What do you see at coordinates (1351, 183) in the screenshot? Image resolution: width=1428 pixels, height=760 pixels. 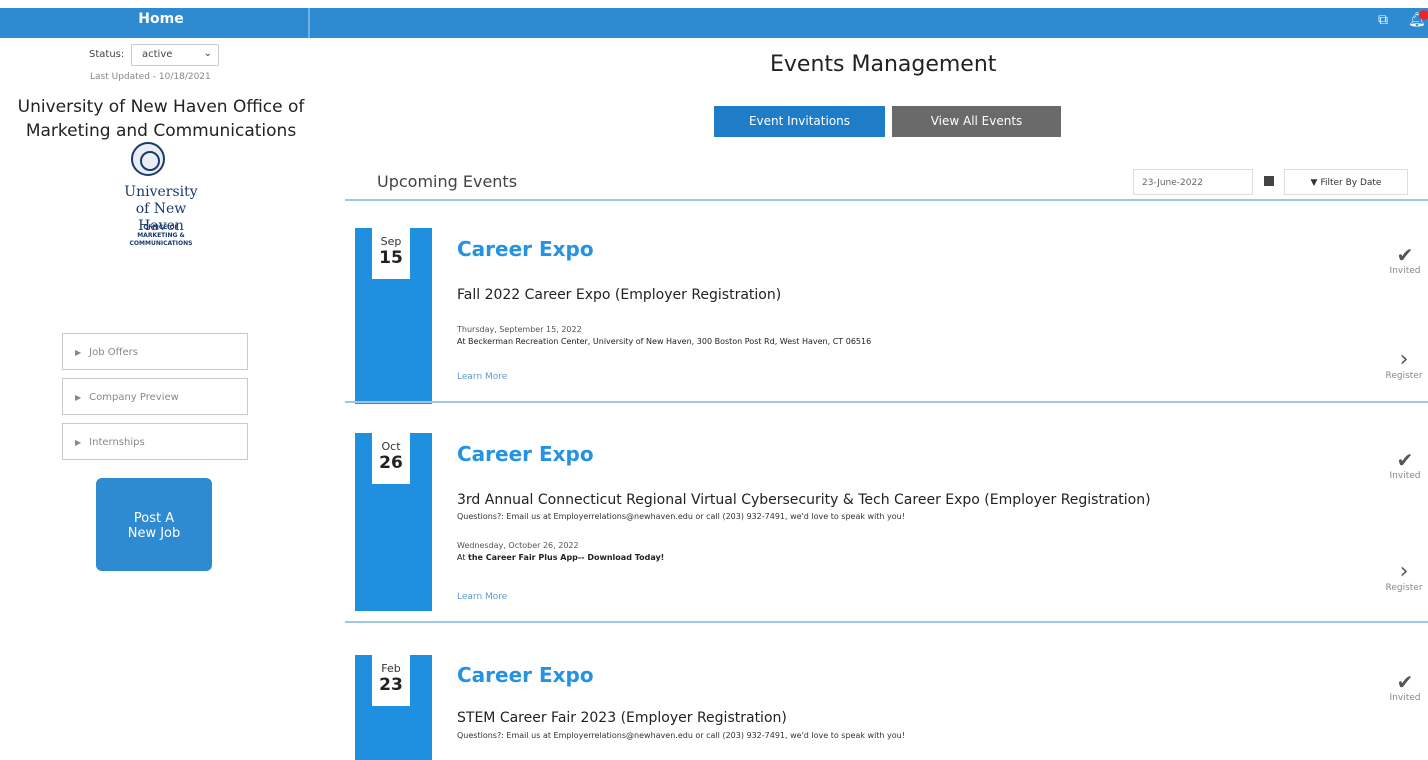 I see `filter-label: Filter By Date` at bounding box center [1351, 183].